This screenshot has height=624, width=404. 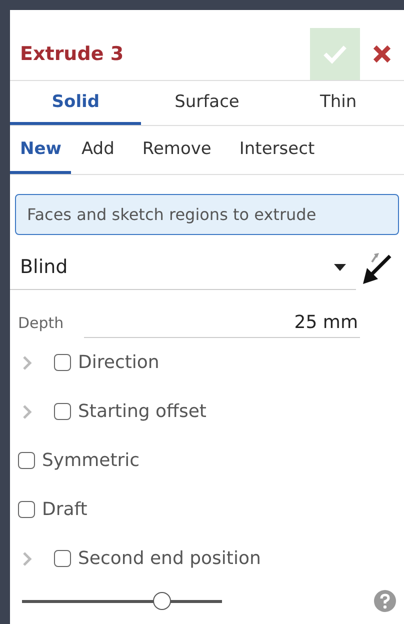 What do you see at coordinates (76, 103) in the screenshot?
I see `tab: Solid` at bounding box center [76, 103].